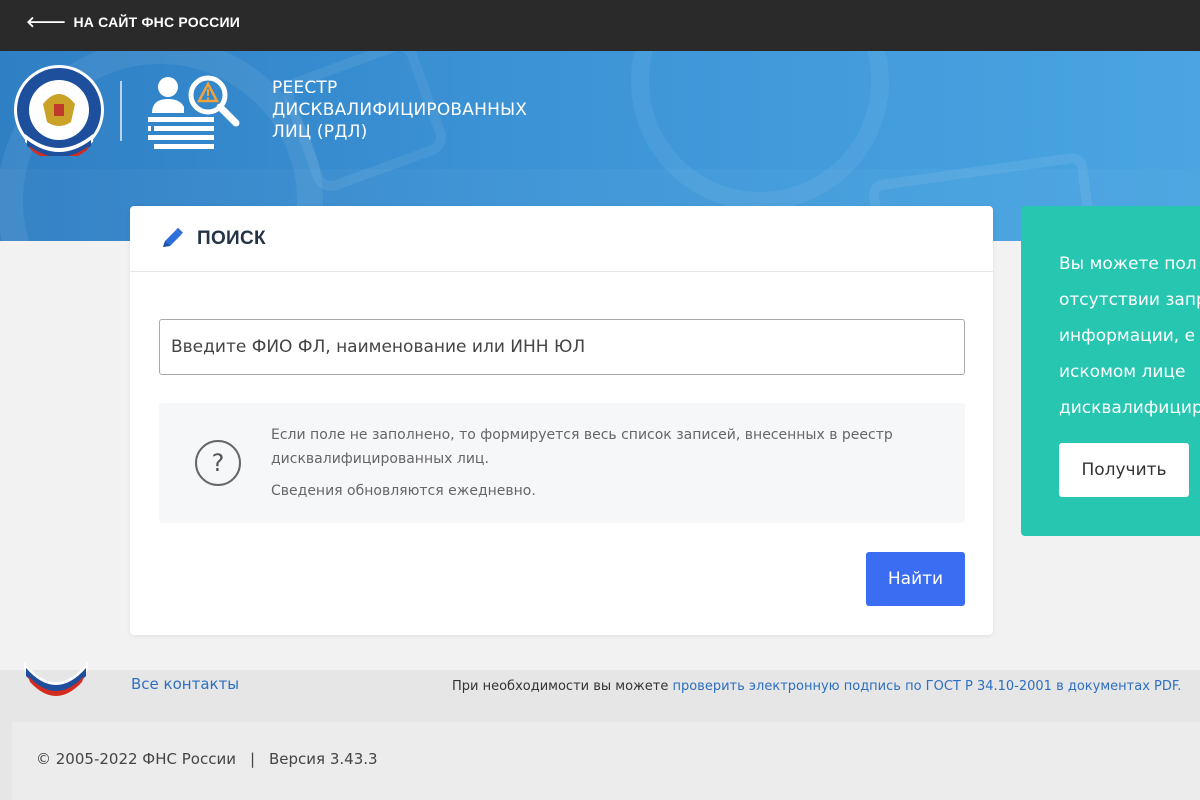  I want to click on copyright-text: © 2005-2022 ФНС России, so click(136, 759).